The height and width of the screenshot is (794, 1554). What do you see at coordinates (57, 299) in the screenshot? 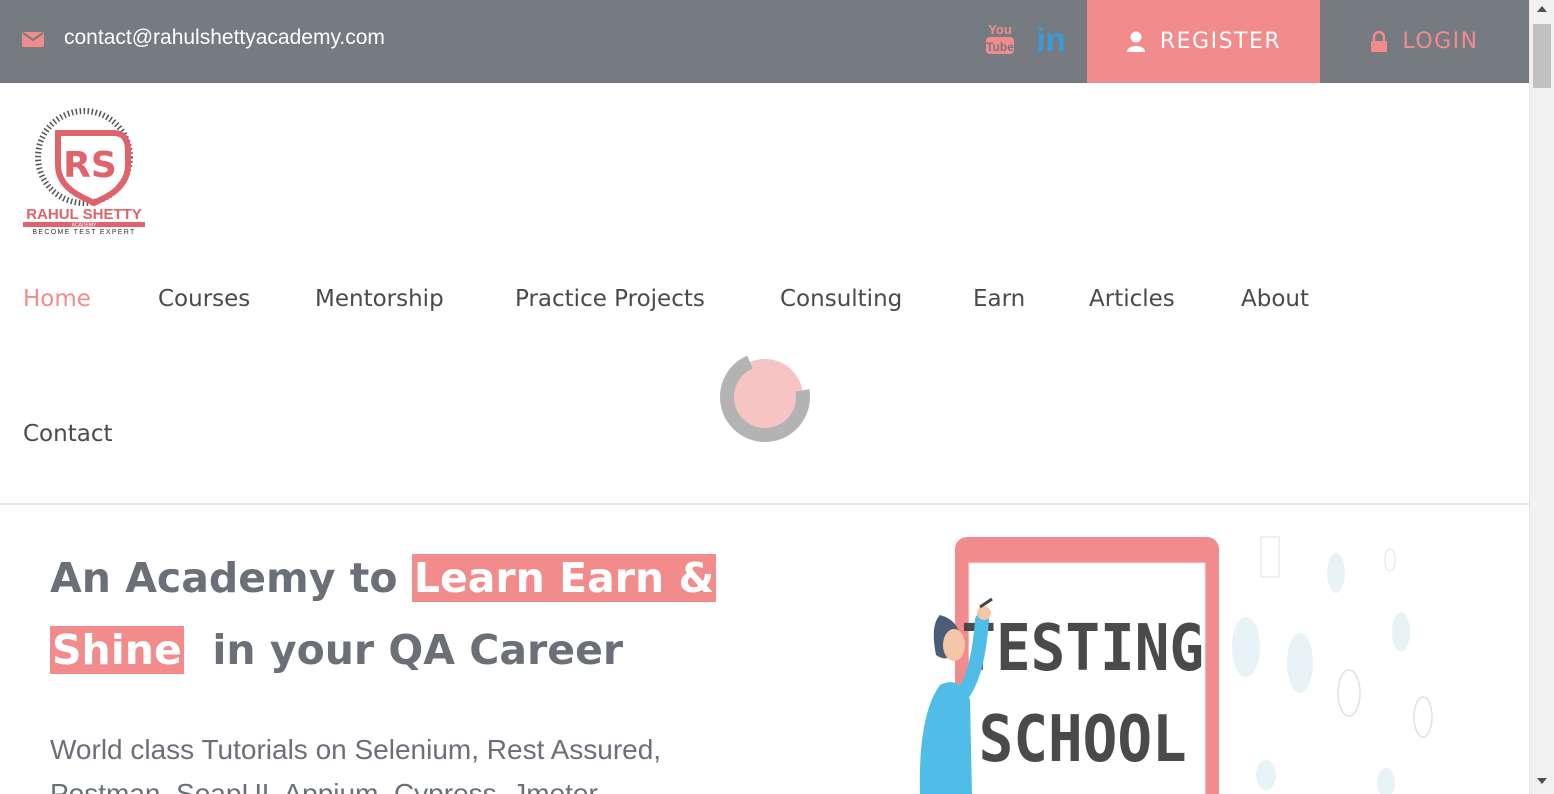
I see `nav-home: Home` at bounding box center [57, 299].